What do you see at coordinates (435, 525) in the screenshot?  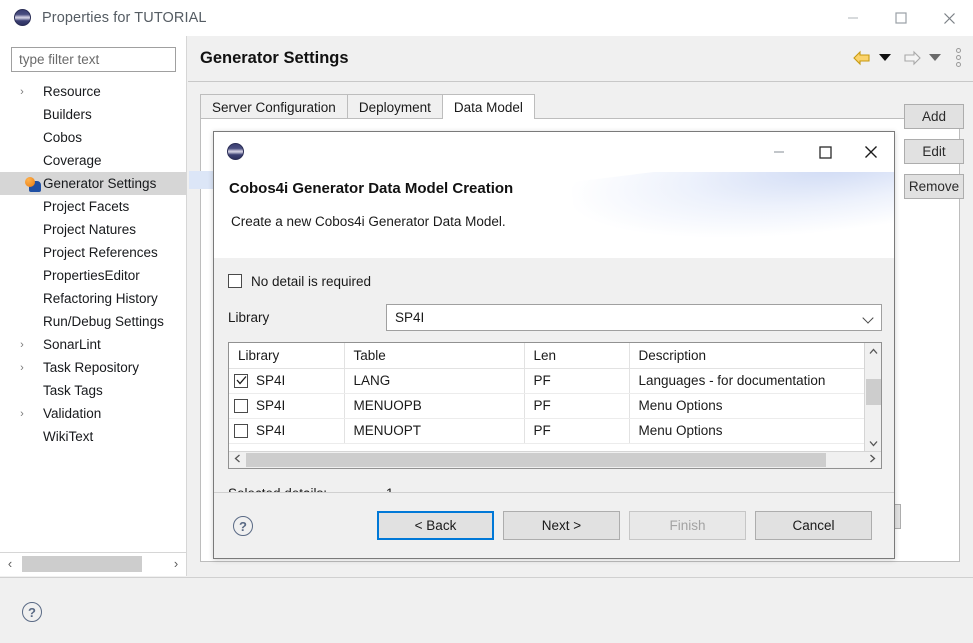 I see `back-button: < Back` at bounding box center [435, 525].